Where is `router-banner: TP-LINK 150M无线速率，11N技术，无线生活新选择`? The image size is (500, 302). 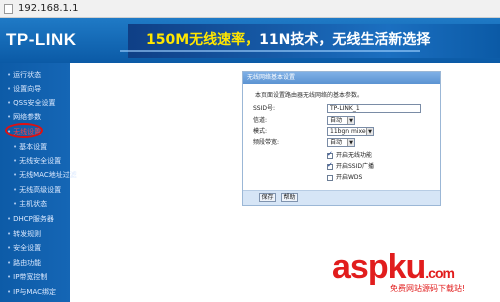
router-banner: TP-LINK 150M无线速率，11N技术，无线生活新选择 is located at coordinates (250, 40).